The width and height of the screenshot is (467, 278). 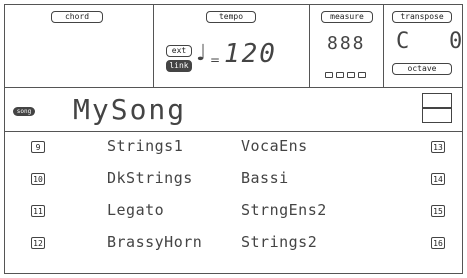 I want to click on transpose-label: transpose, so click(x=422, y=17).